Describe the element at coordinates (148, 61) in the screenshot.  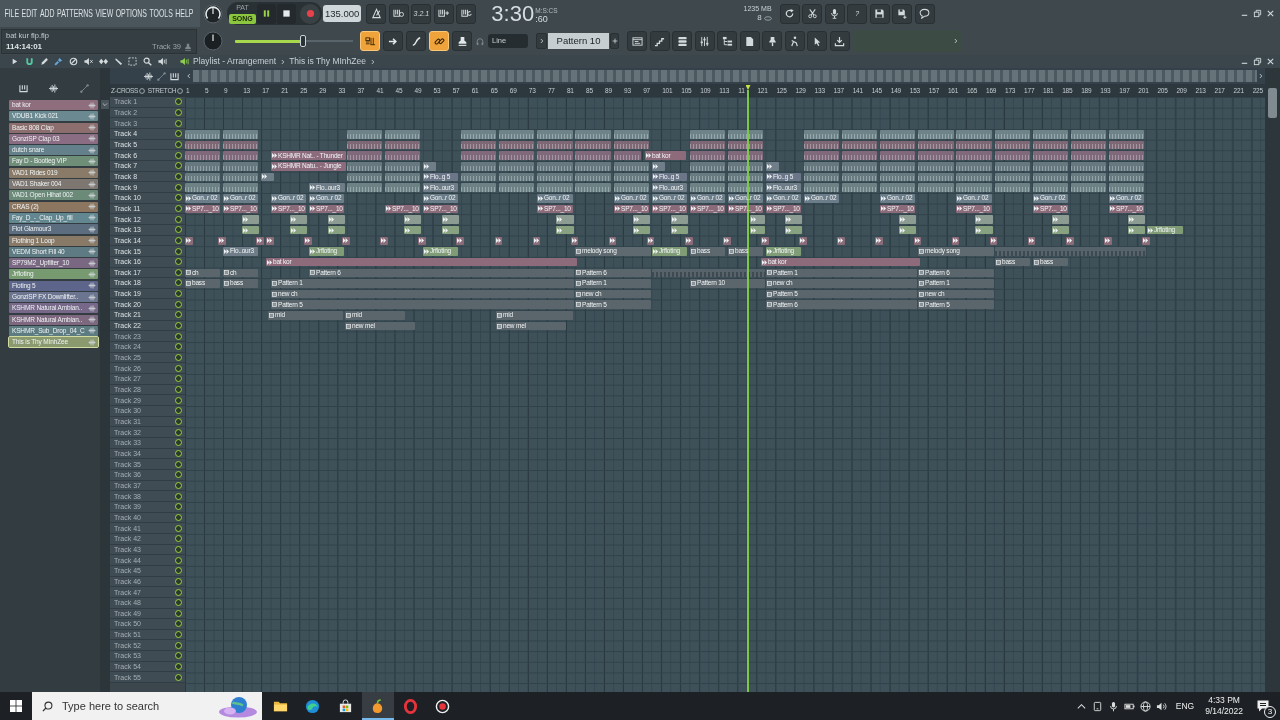
I see `magnifier-icon` at that location.